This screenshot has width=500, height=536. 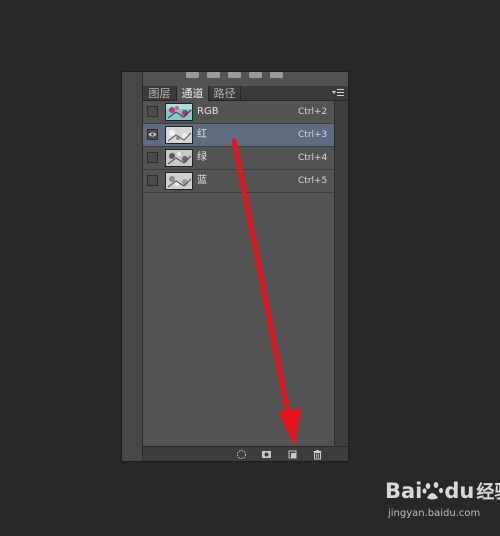 What do you see at coordinates (317, 454) in the screenshot?
I see `trash-icon` at bounding box center [317, 454].